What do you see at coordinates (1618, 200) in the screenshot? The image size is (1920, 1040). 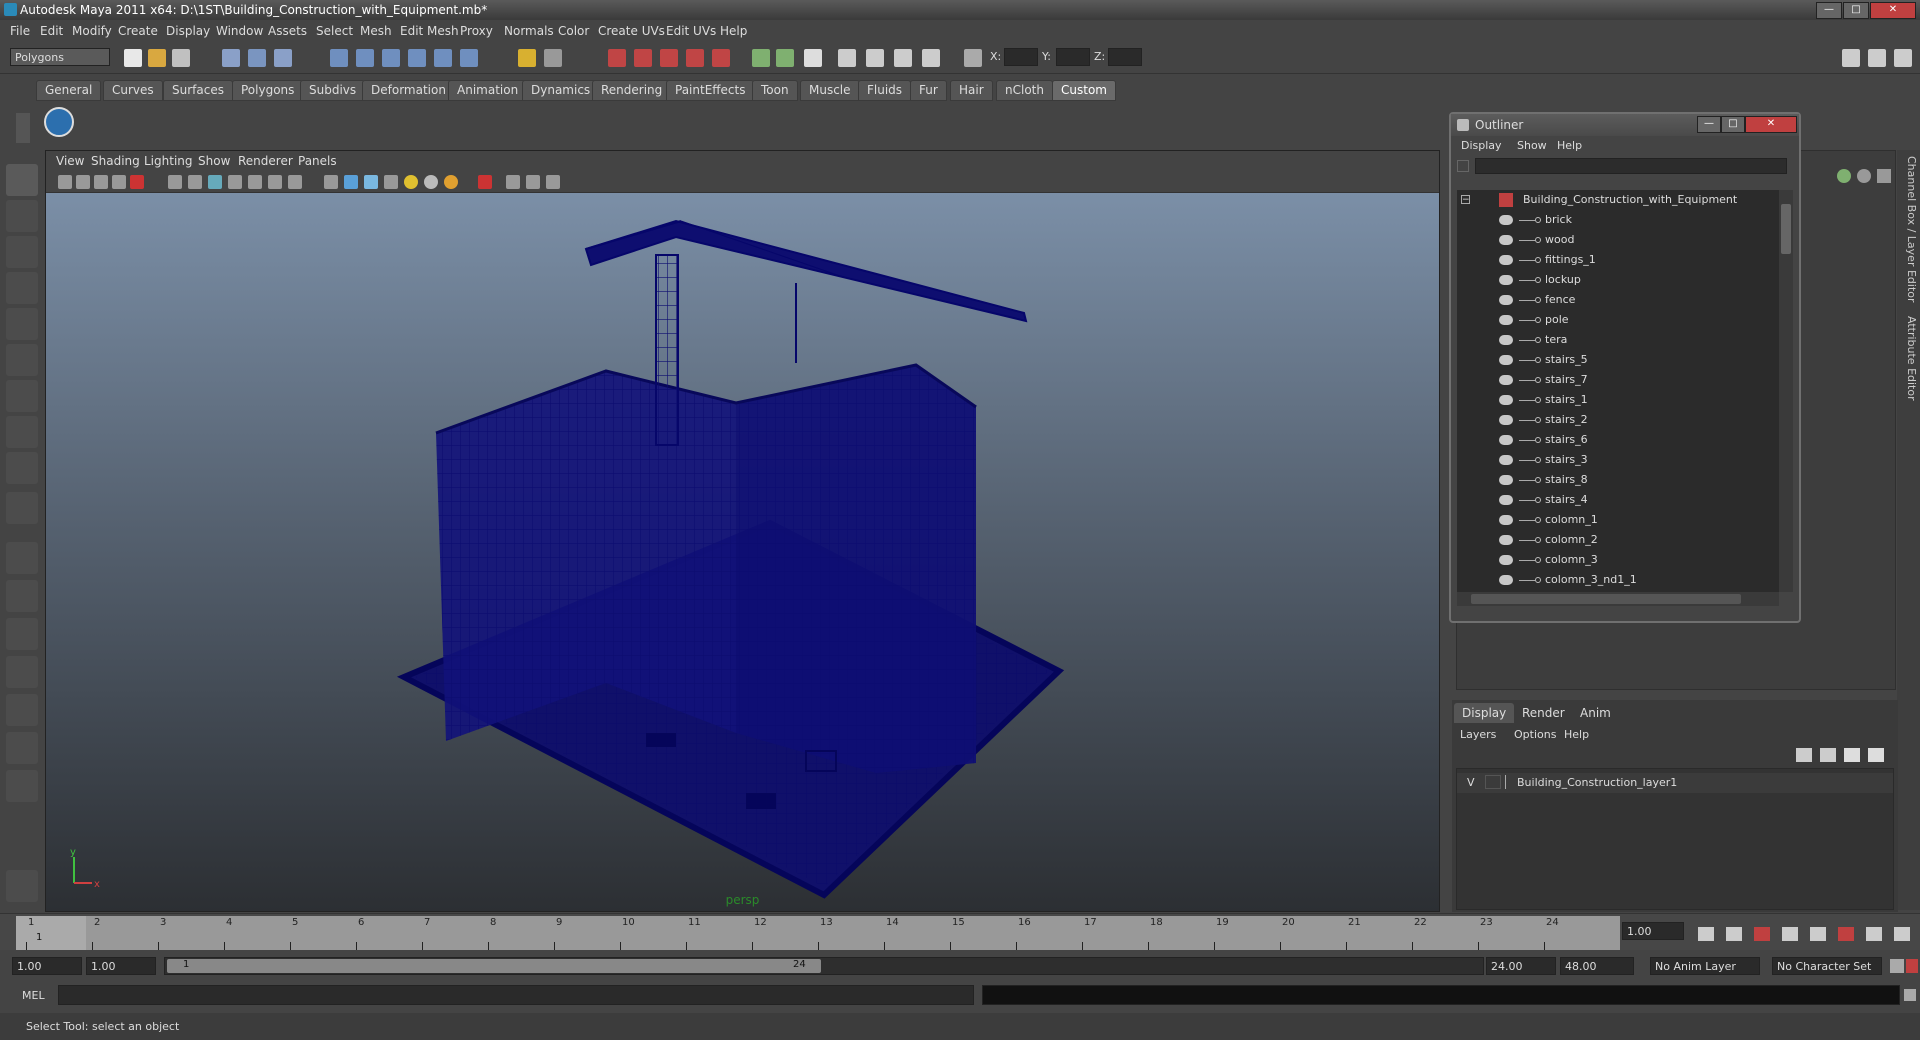 I see `outliner-root-row: − Building_Construction_with_Equipment` at bounding box center [1618, 200].